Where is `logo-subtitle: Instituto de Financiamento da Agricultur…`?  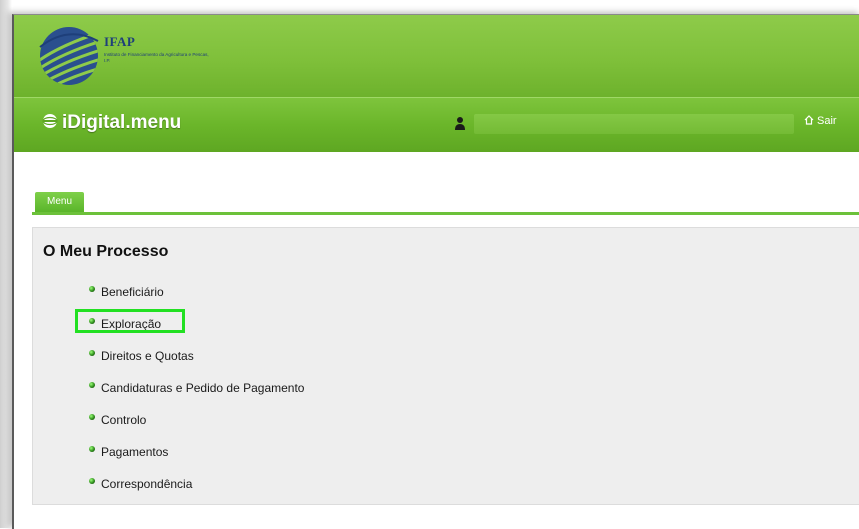 logo-subtitle: Instituto de Financiamento da Agricultur… is located at coordinates (156, 57).